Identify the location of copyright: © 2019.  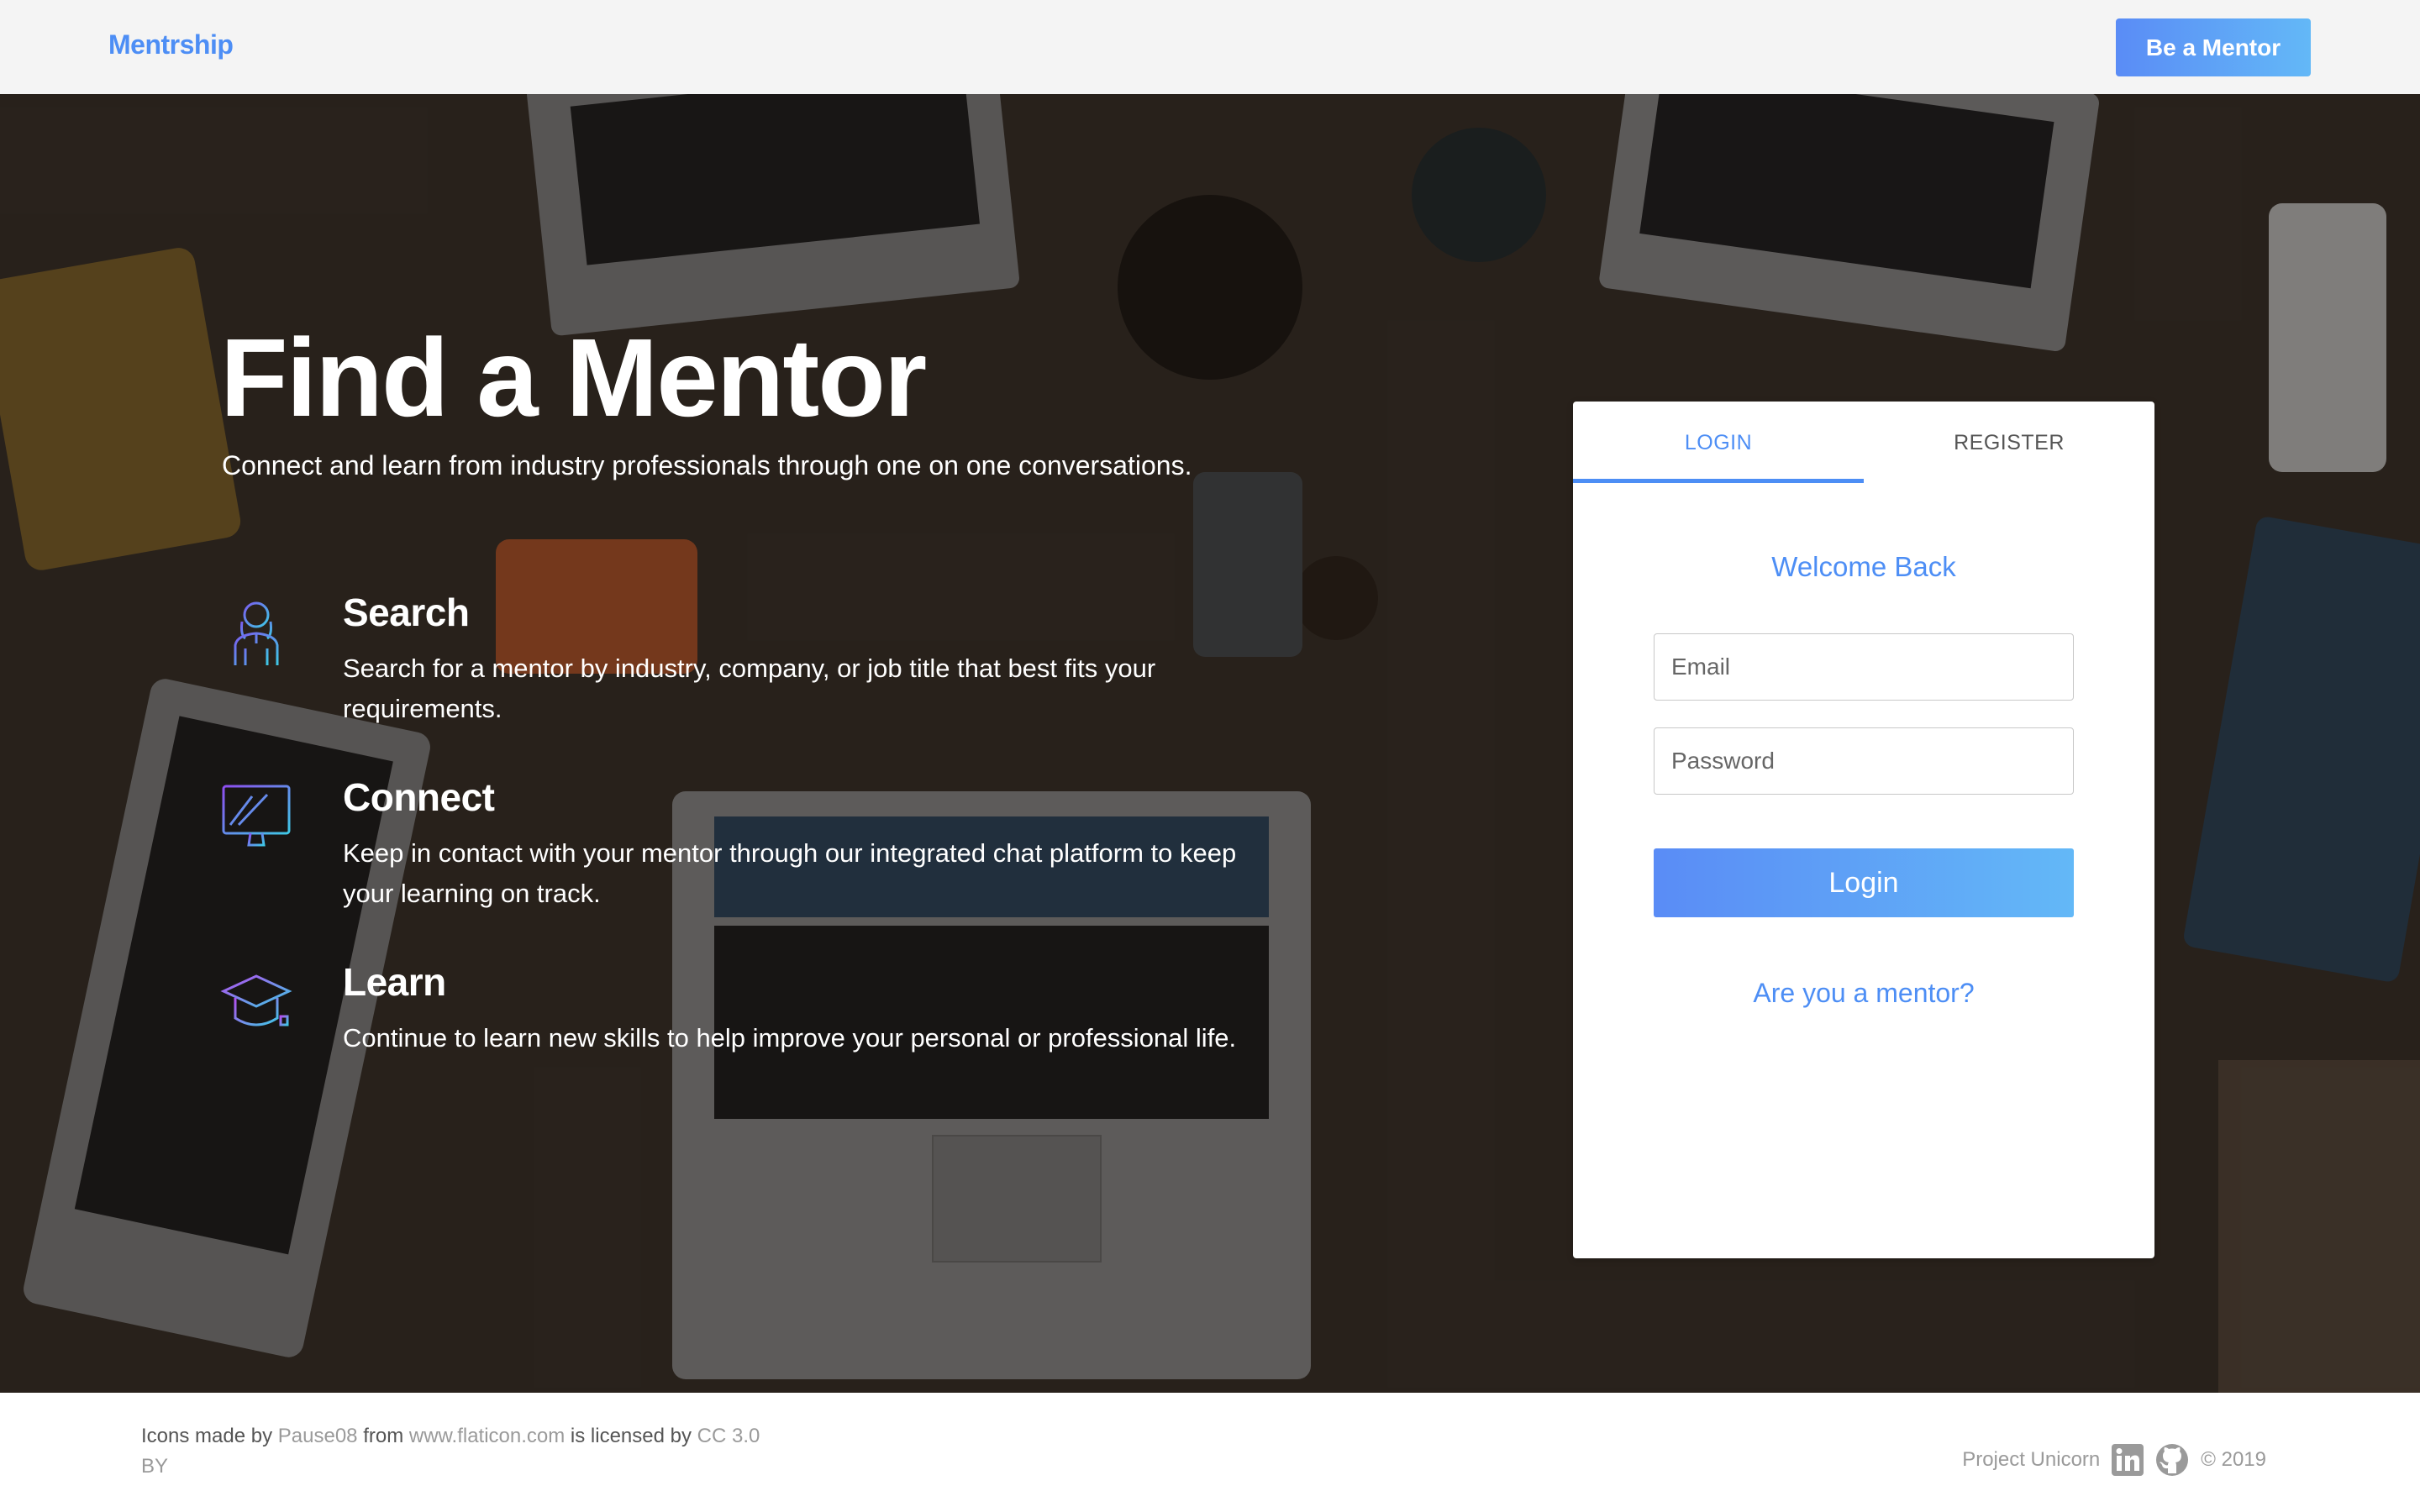
(2233, 1459).